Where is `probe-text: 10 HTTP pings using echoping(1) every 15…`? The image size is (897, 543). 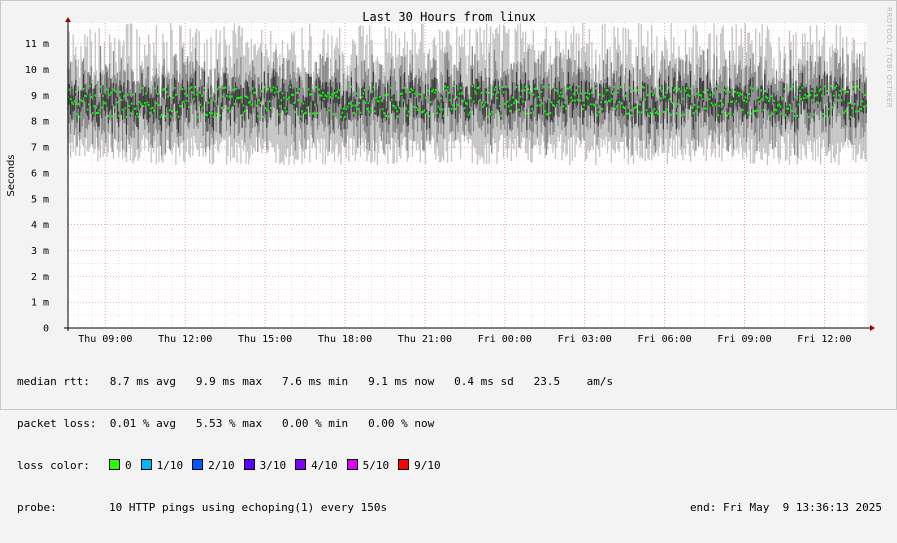
probe-text: 10 HTTP pings using echoping(1) every 15… is located at coordinates (248, 507).